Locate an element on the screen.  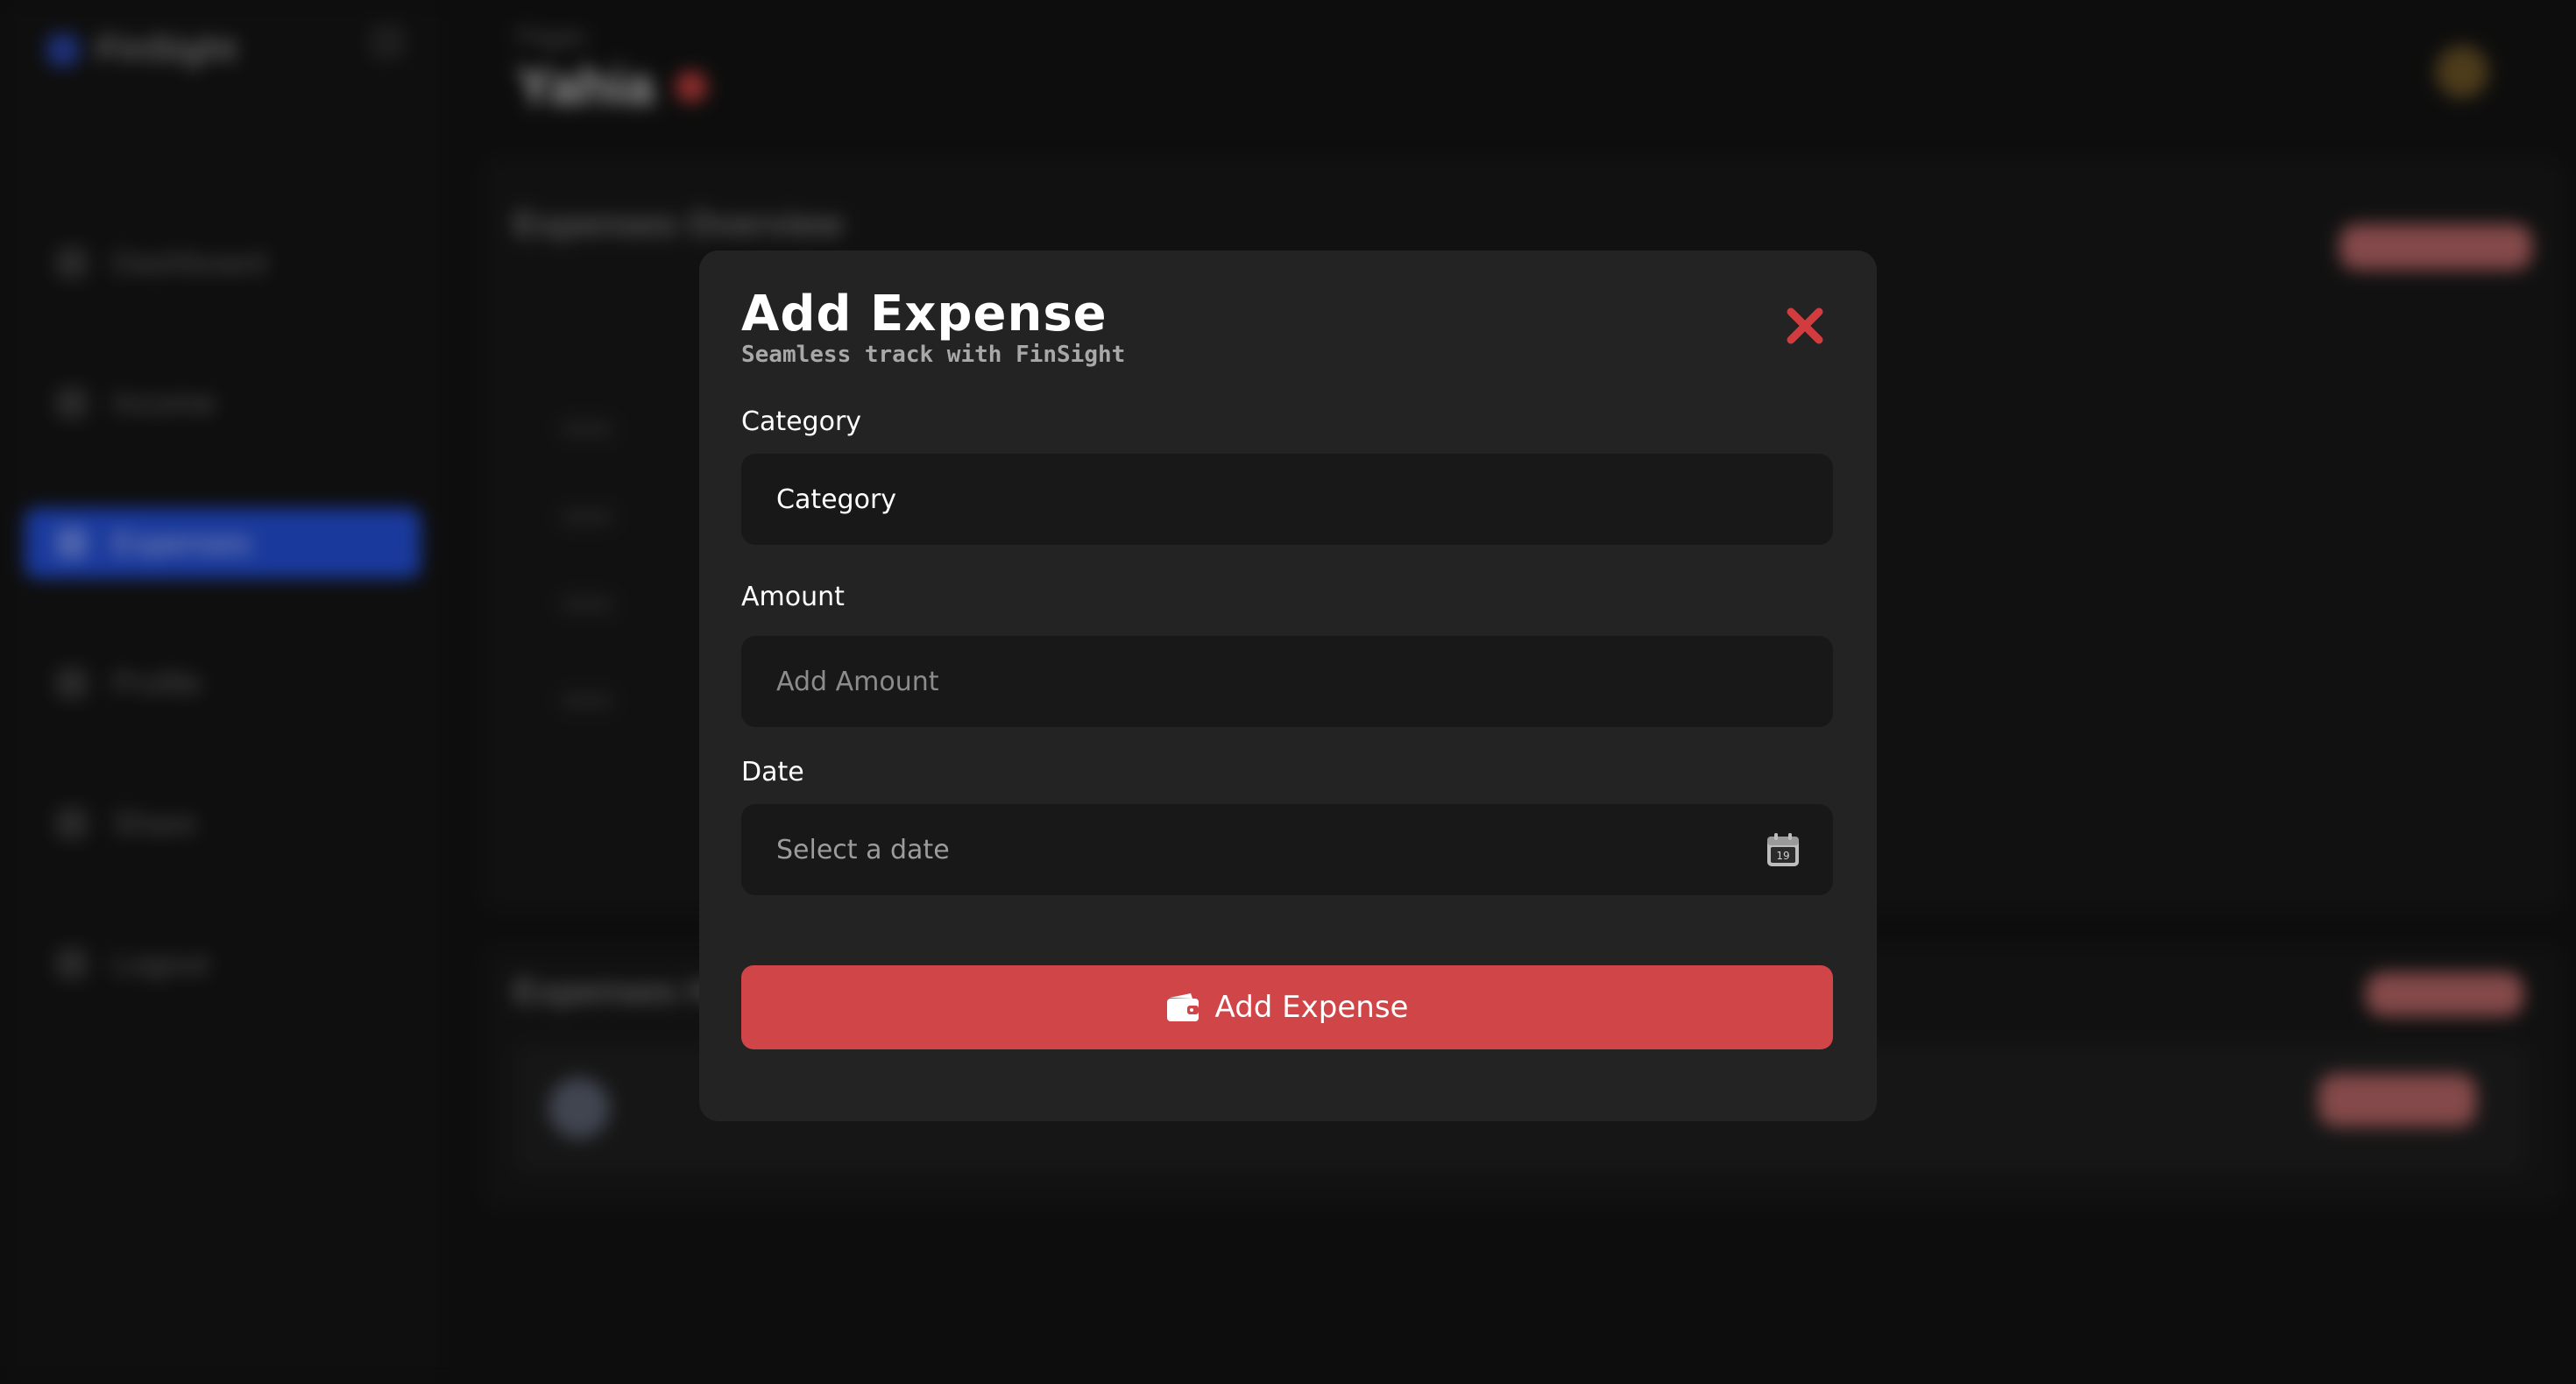
close-button is located at coordinates (1805, 326).